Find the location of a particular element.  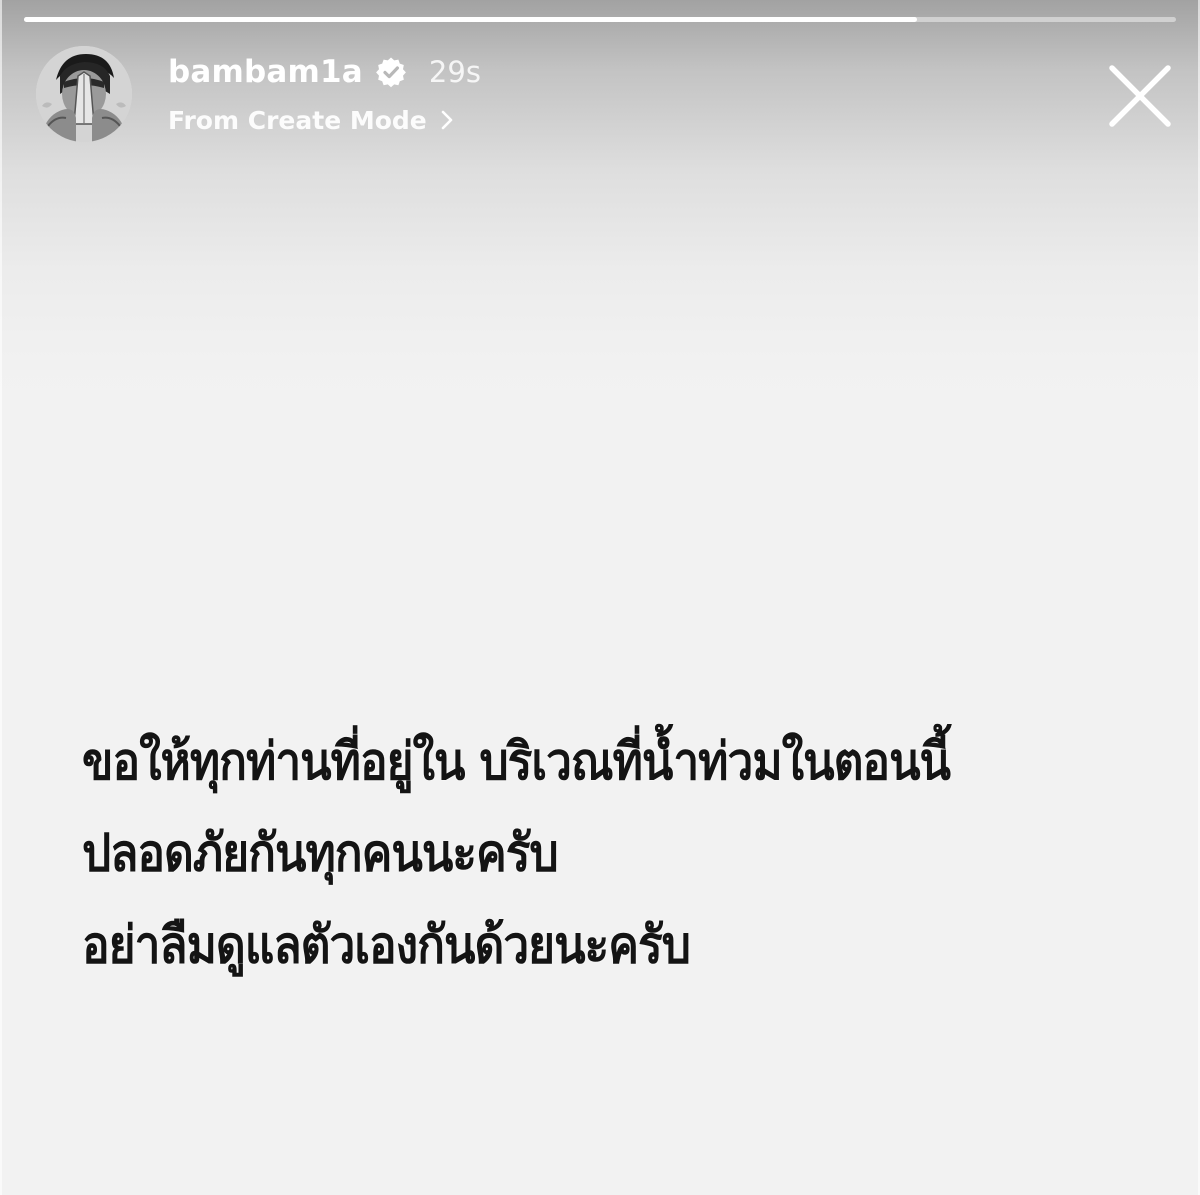

story-text-line: อย่าลืมดูแลตัวเองกันด้วยนะครับ is located at coordinates (386, 944).